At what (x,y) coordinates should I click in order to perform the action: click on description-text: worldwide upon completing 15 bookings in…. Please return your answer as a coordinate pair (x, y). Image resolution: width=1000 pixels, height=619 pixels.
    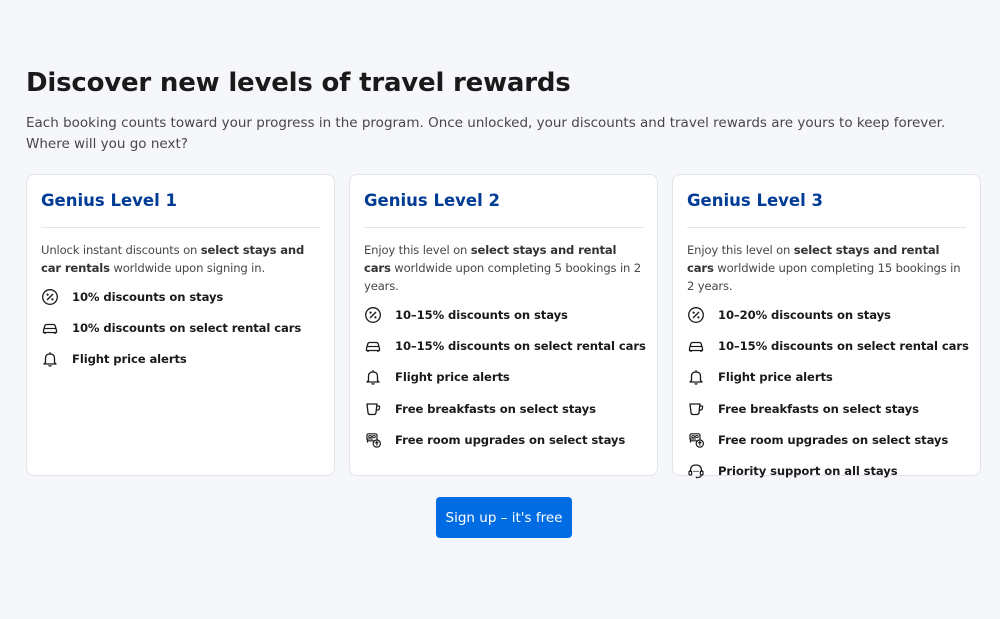
    Looking at the image, I should click on (824, 277).